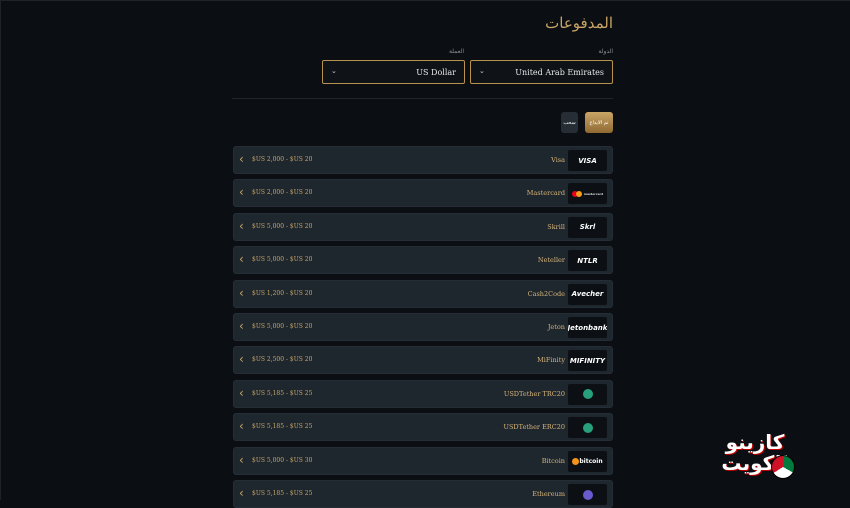  Describe the element at coordinates (423, 260) in the screenshot. I see `payment-method-row: ‹ $US 5,000 - $US 20 Neteller NTLR` at that location.